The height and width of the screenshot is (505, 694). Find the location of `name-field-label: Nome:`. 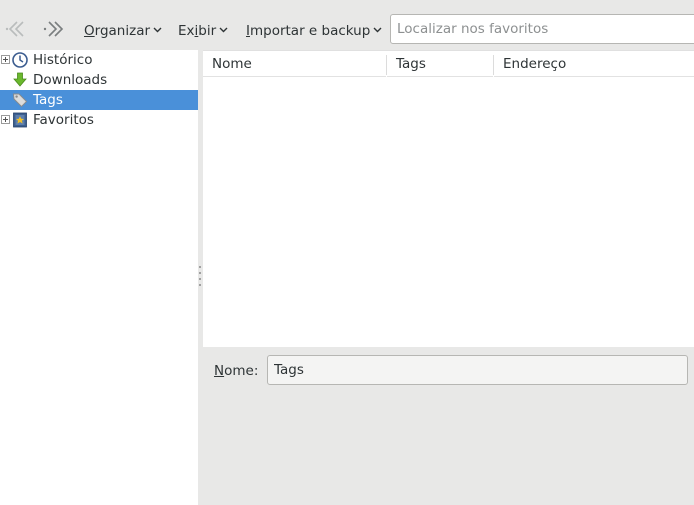

name-field-label: Nome: is located at coordinates (236, 371).